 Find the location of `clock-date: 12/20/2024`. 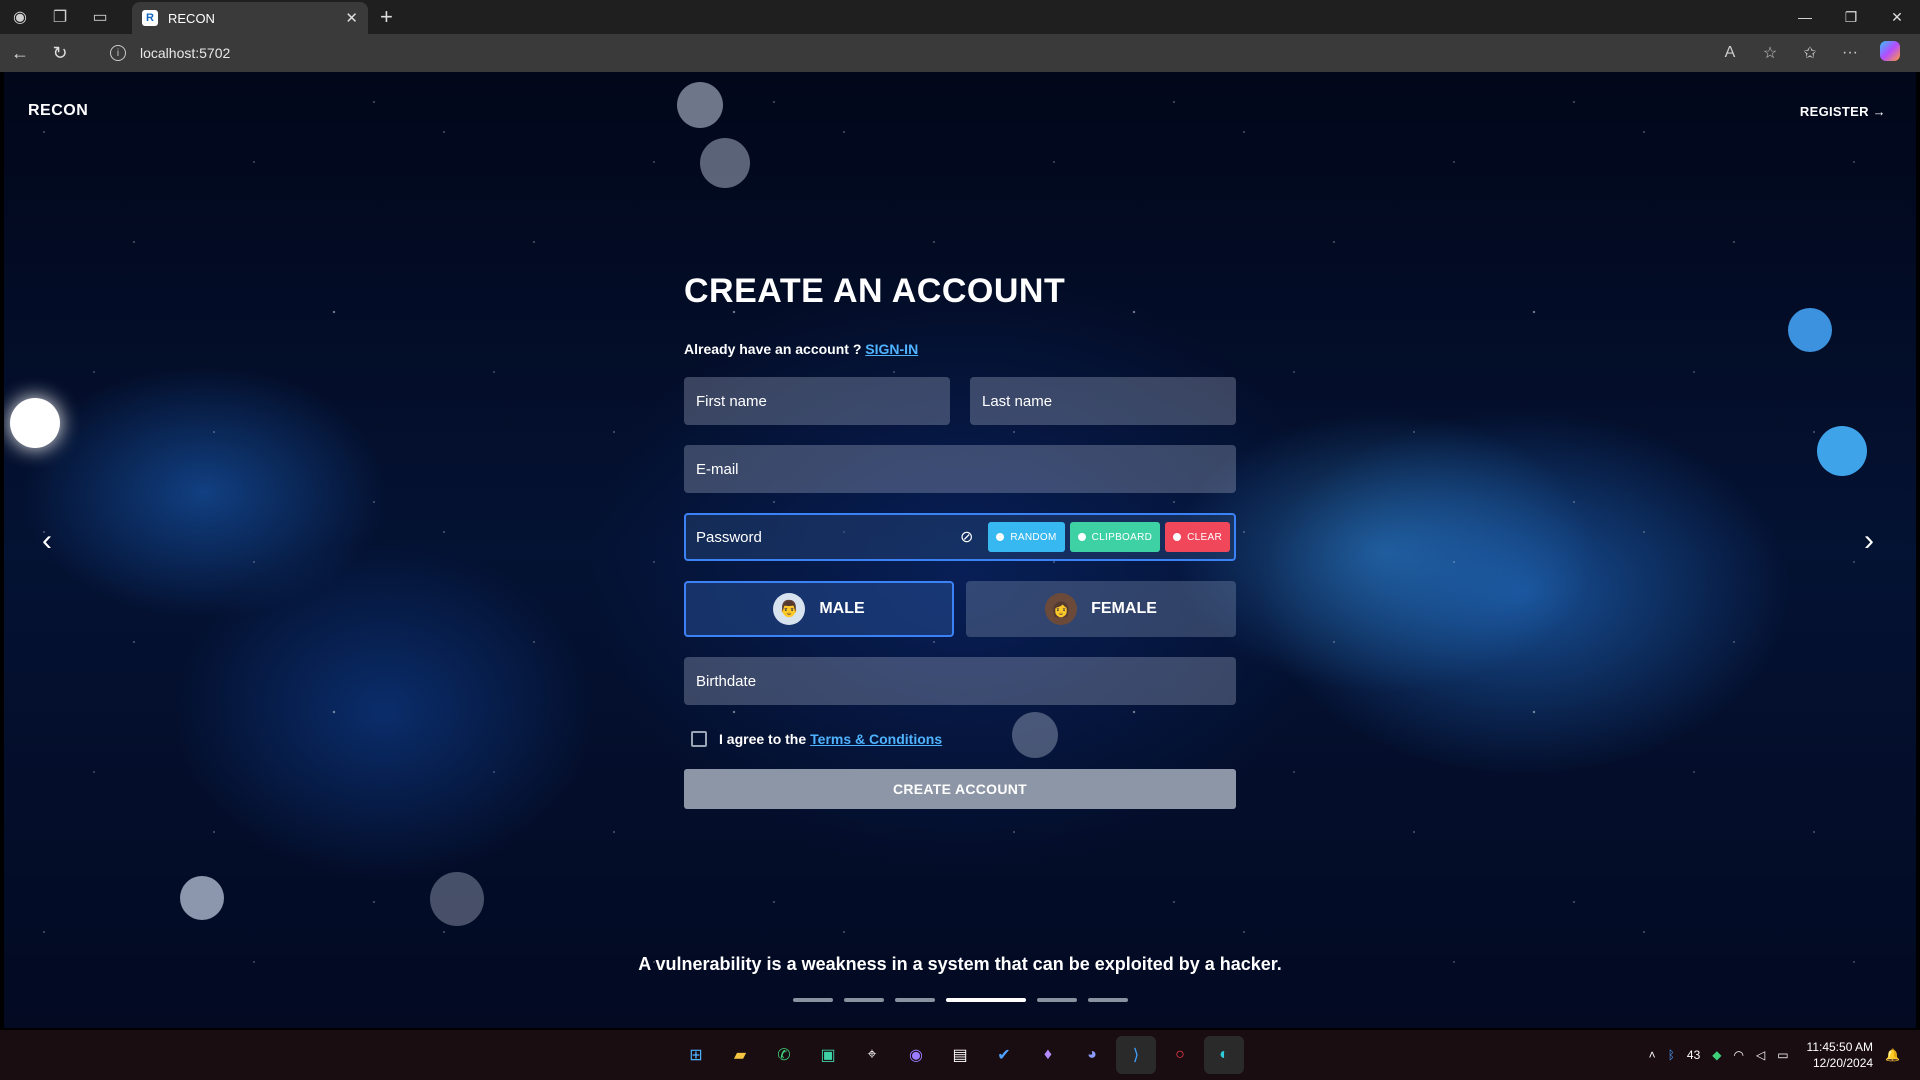

clock-date: 12/20/2024 is located at coordinates (1843, 1063).